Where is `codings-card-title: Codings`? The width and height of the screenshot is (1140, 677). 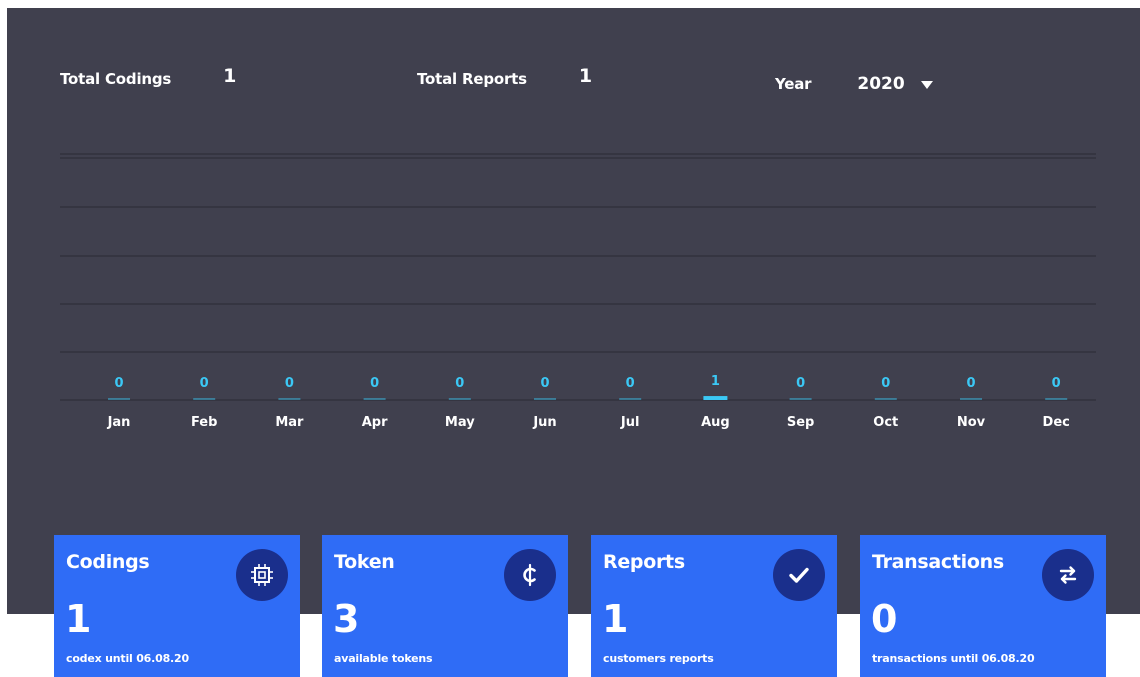
codings-card-title: Codings is located at coordinates (108, 562).